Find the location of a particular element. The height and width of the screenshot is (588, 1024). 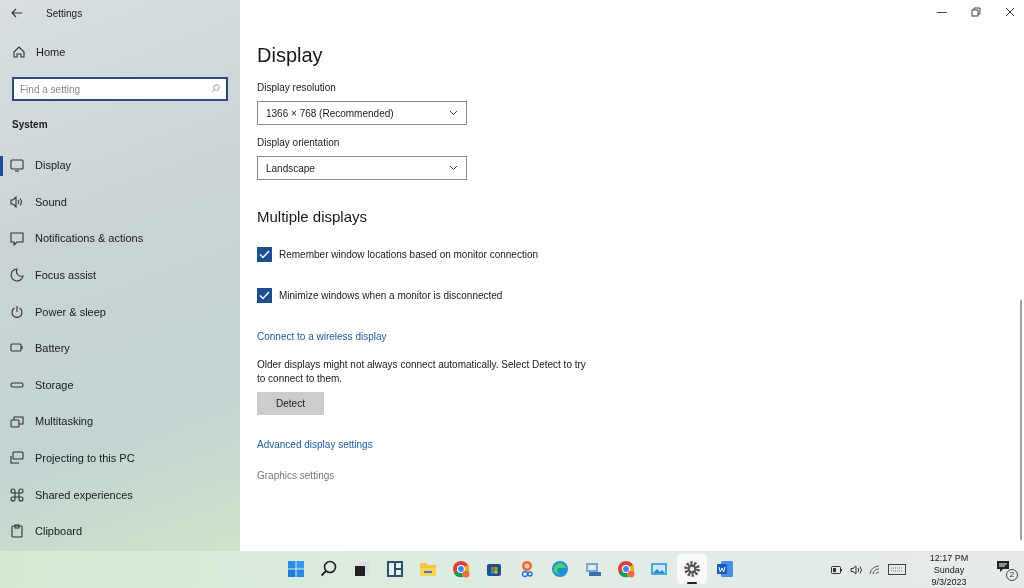

taskbar-button is located at coordinates (692, 569).